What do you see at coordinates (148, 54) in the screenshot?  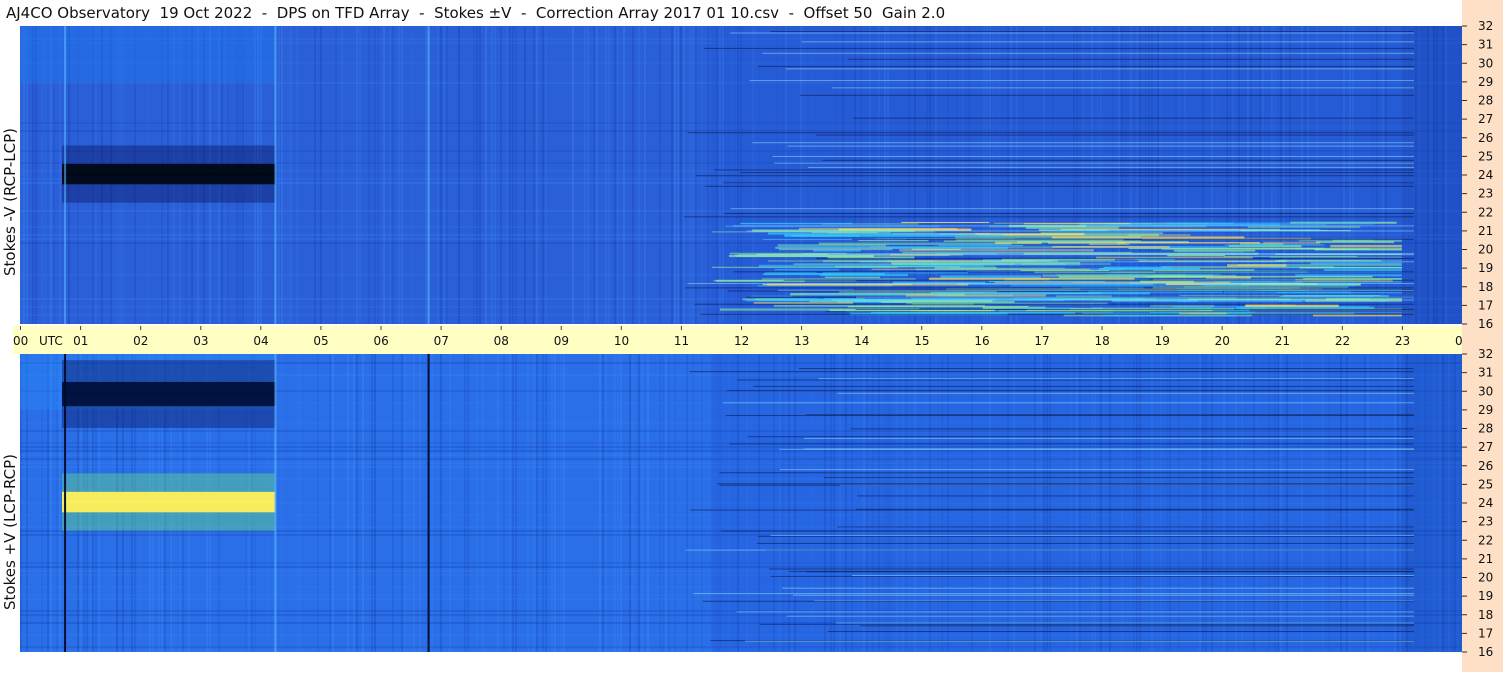 I see `region-upper` at bounding box center [148, 54].